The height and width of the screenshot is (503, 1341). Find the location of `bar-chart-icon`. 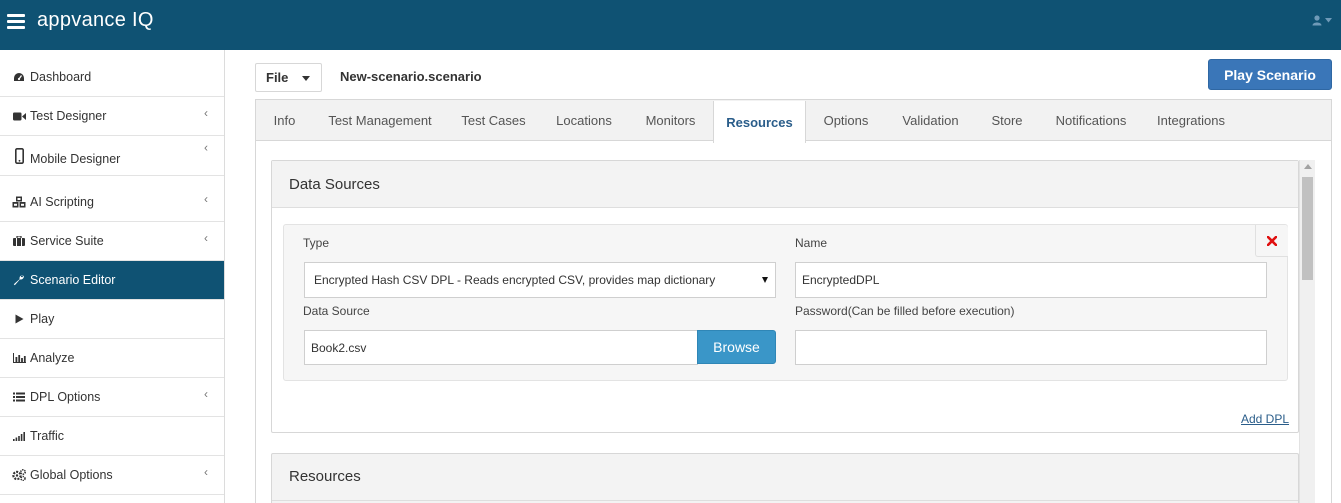

bar-chart-icon is located at coordinates (19, 358).